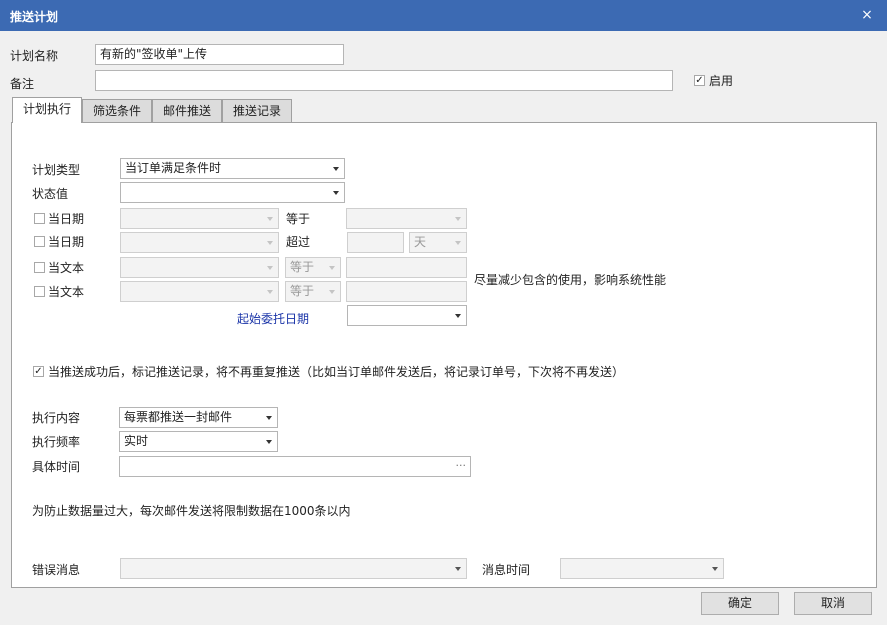  What do you see at coordinates (461, 465) in the screenshot?
I see `ellipsis-icon: ···` at bounding box center [461, 465].